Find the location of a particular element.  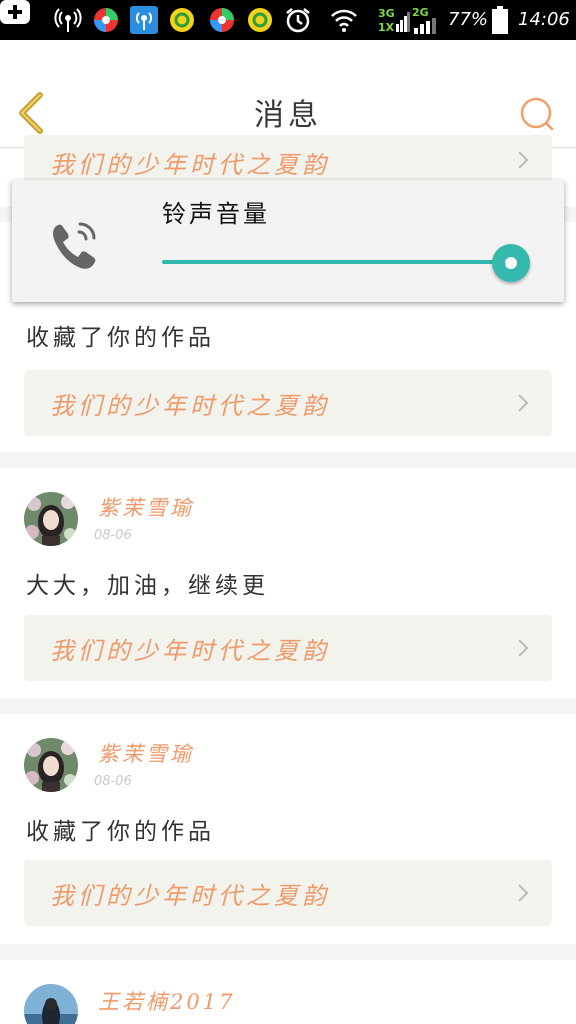

volume-slider-track is located at coordinates (338, 262).